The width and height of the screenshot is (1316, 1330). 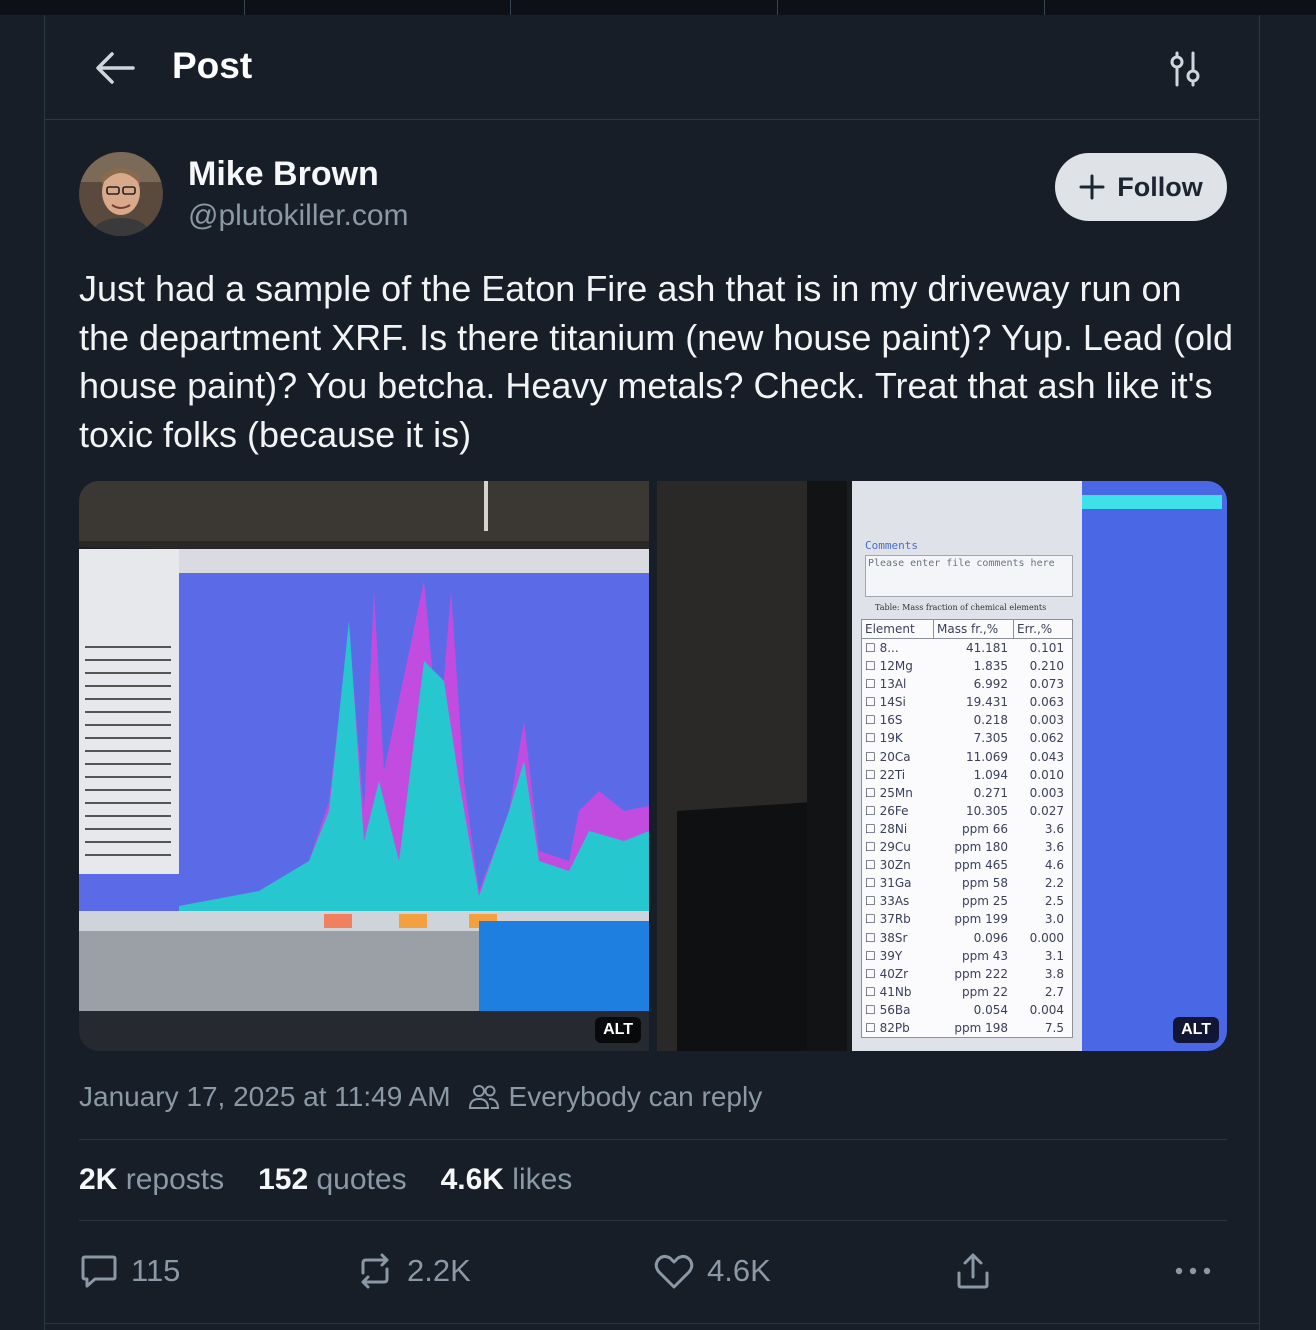 What do you see at coordinates (739, 1270) in the screenshot?
I see `like-count: 4.6K` at bounding box center [739, 1270].